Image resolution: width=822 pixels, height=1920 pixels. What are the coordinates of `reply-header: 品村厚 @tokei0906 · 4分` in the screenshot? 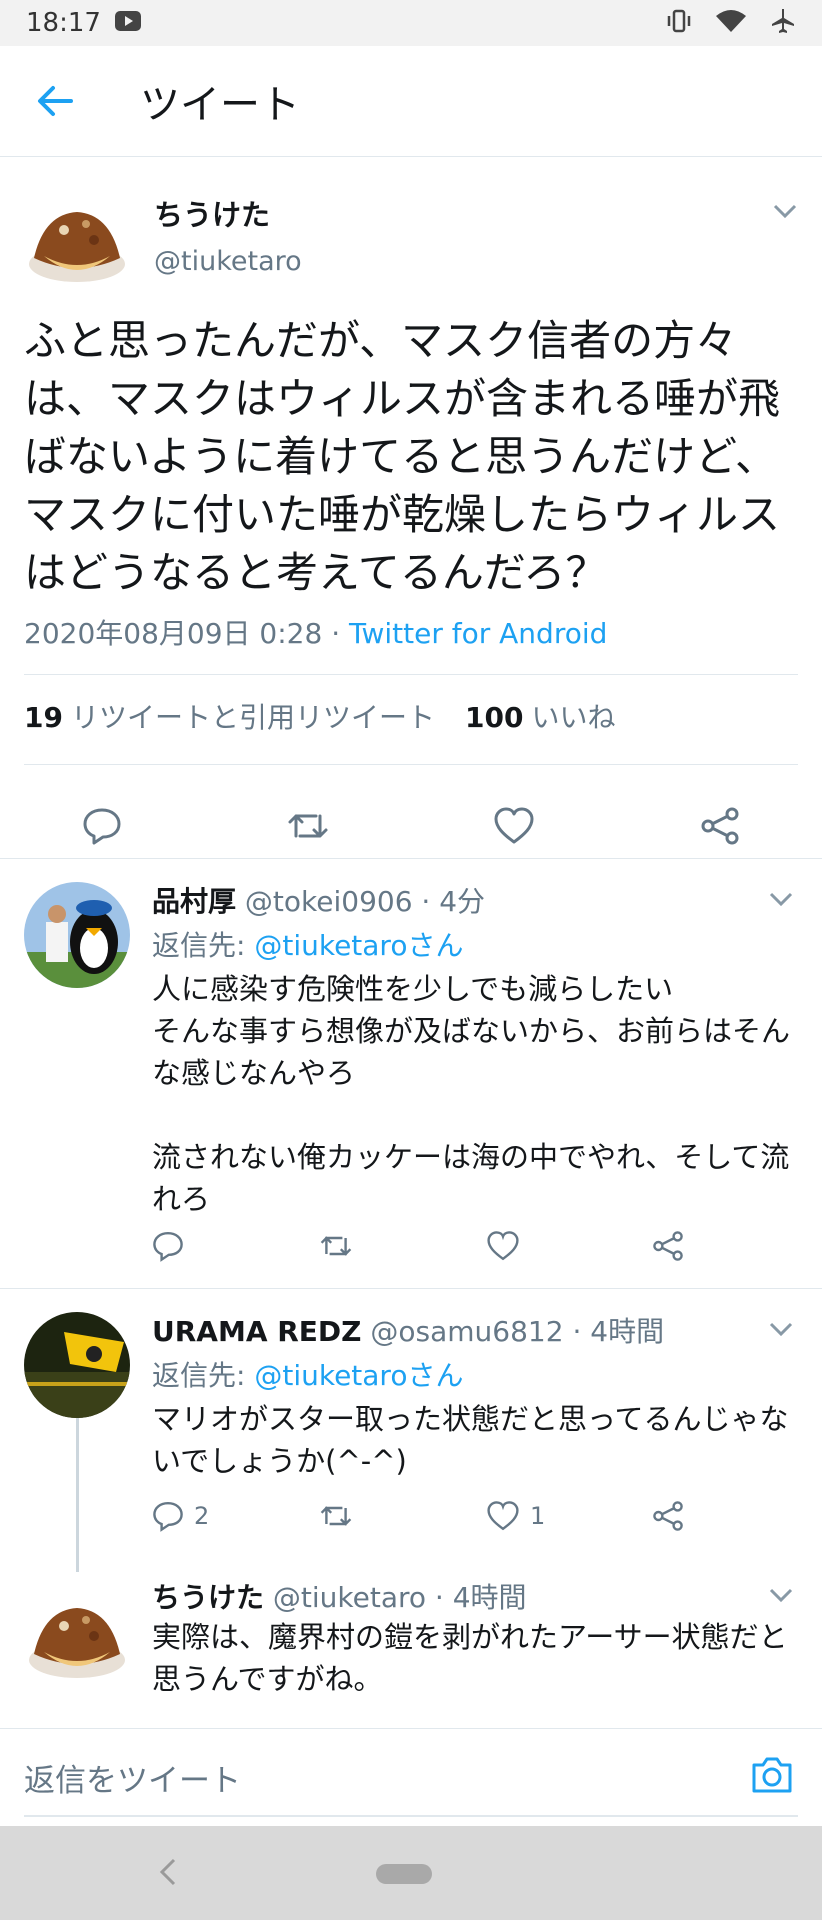 It's located at (318, 900).